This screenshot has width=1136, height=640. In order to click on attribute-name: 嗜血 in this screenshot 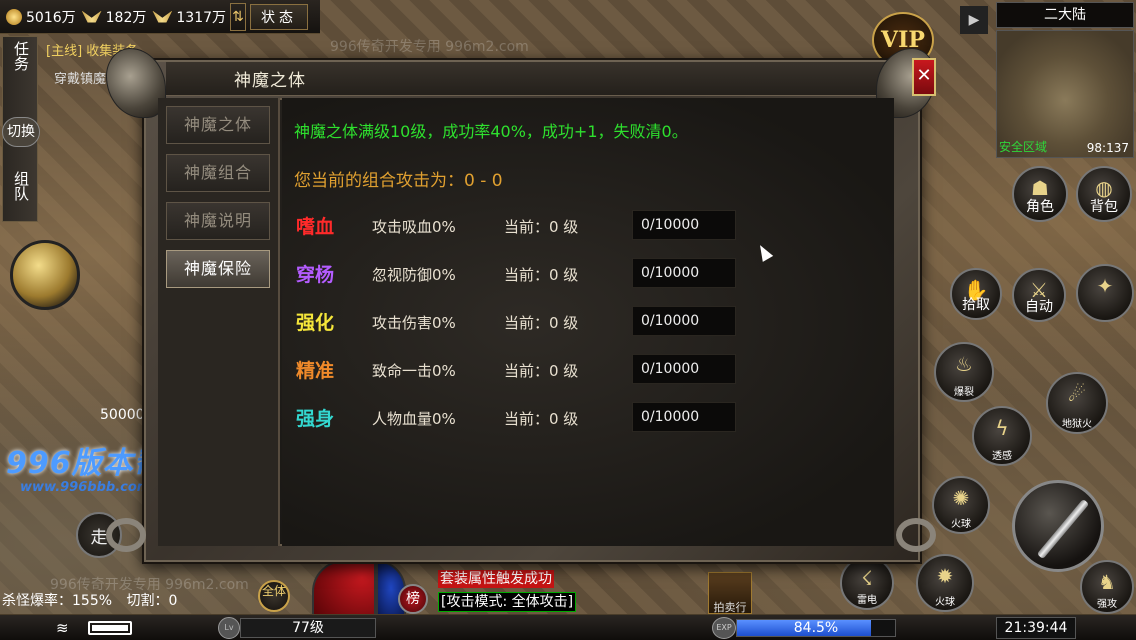, I will do `click(315, 227)`.